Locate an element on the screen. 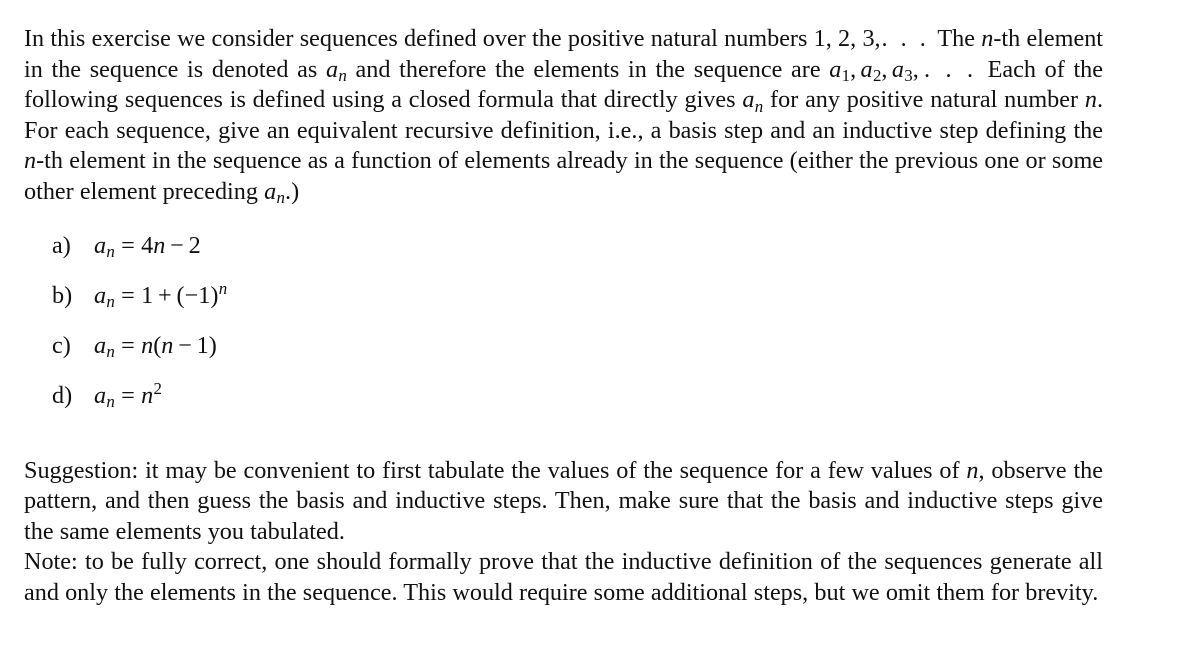  comma-1: , is located at coordinates (853, 69).